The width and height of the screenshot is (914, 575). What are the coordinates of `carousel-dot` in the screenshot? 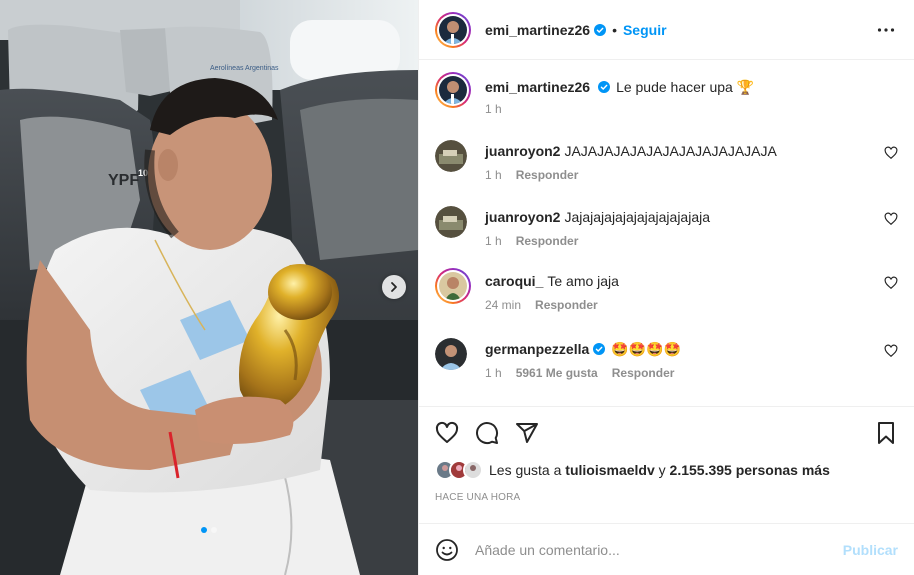 It's located at (214, 530).